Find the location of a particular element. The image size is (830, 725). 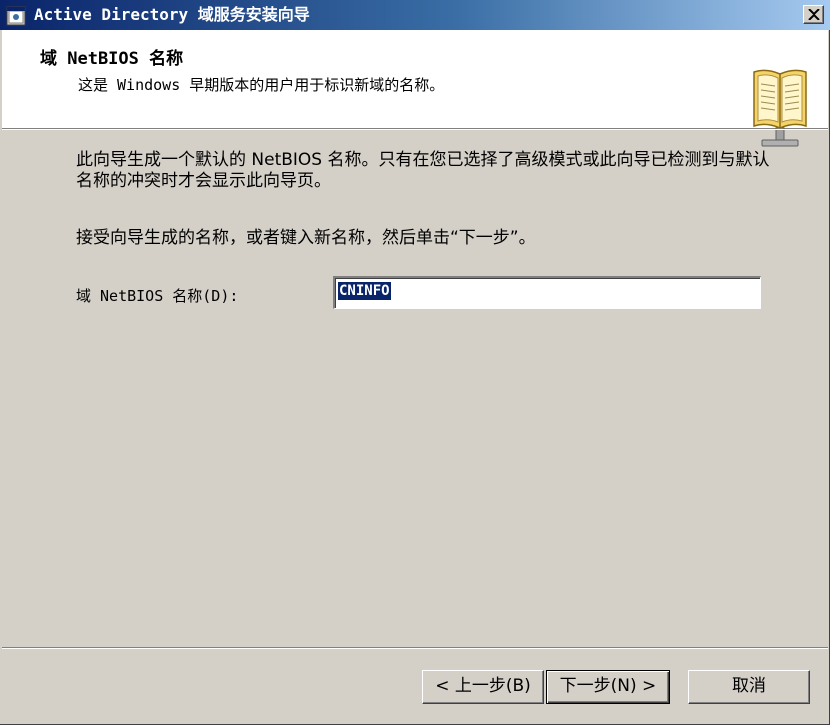

footer-divider-highlight is located at coordinates (415, 648).